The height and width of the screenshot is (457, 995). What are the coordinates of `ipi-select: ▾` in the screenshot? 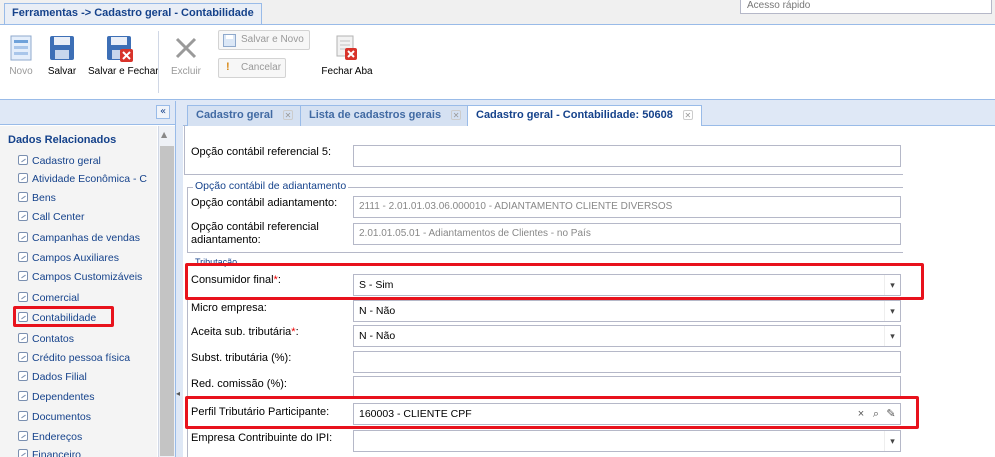 It's located at (627, 441).